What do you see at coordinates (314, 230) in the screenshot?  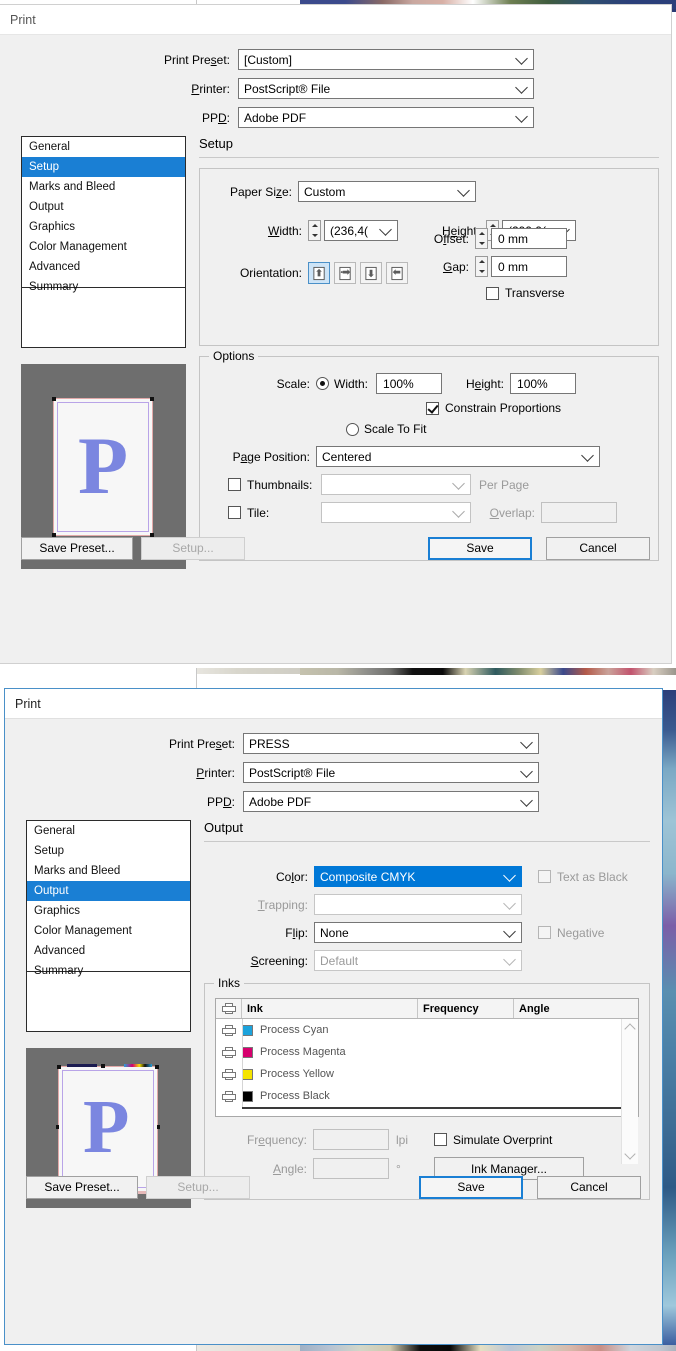 I see `width-stepper` at bounding box center [314, 230].